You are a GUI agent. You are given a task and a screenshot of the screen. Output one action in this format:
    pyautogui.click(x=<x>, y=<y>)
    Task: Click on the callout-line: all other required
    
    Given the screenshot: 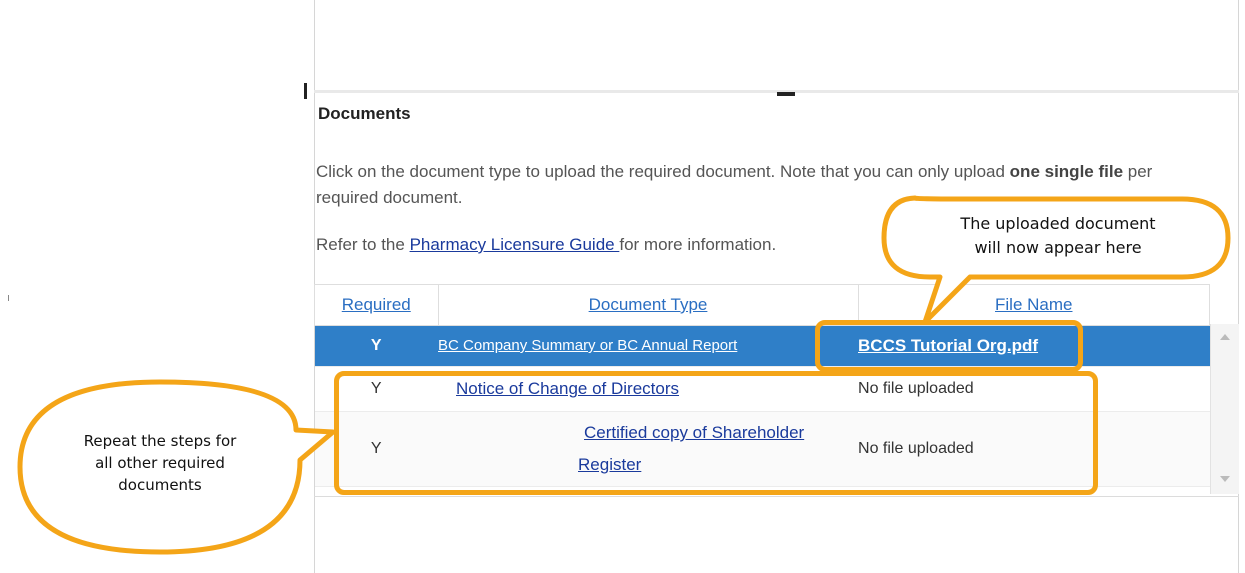 What is the action you would take?
    pyautogui.click(x=160, y=463)
    